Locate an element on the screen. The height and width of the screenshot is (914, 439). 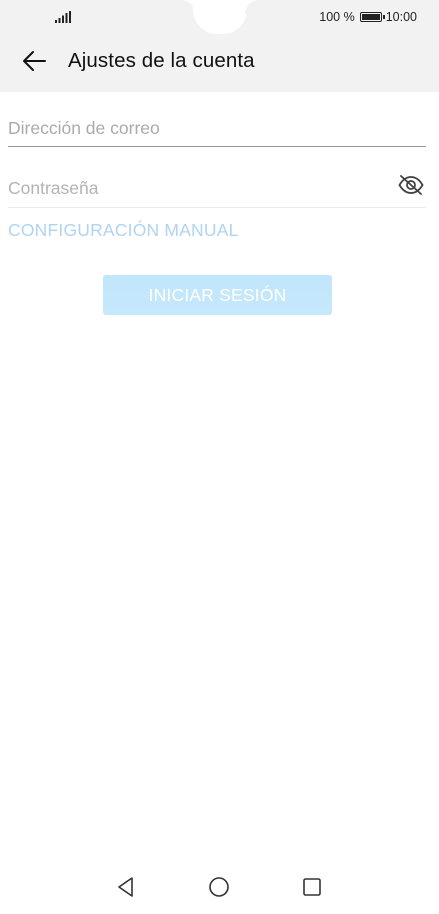
arrow-left-icon is located at coordinates (34, 63).